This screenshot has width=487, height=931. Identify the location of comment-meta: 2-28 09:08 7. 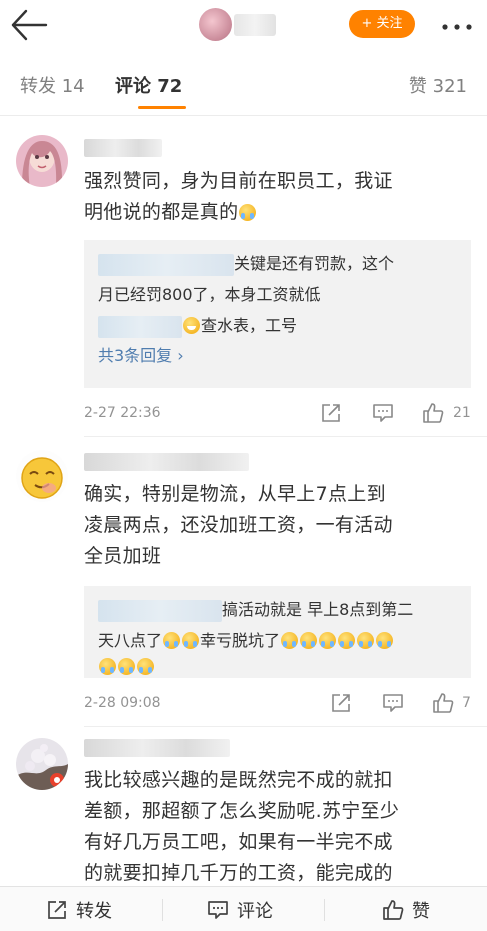
(280, 704).